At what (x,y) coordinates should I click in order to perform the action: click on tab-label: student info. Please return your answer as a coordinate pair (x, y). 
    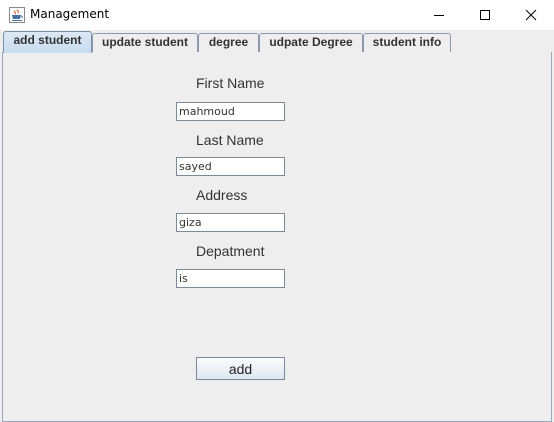
    Looking at the image, I should click on (407, 42).